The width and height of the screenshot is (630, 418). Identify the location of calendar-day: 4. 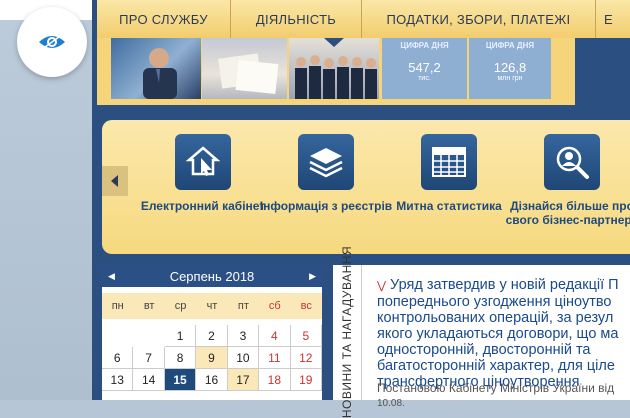
(275, 336).